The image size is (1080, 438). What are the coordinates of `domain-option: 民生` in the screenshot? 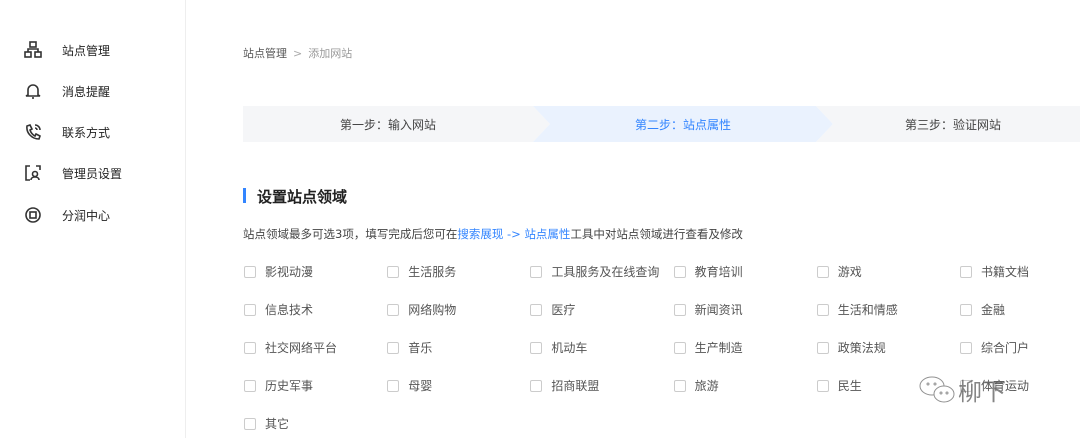 It's located at (839, 385).